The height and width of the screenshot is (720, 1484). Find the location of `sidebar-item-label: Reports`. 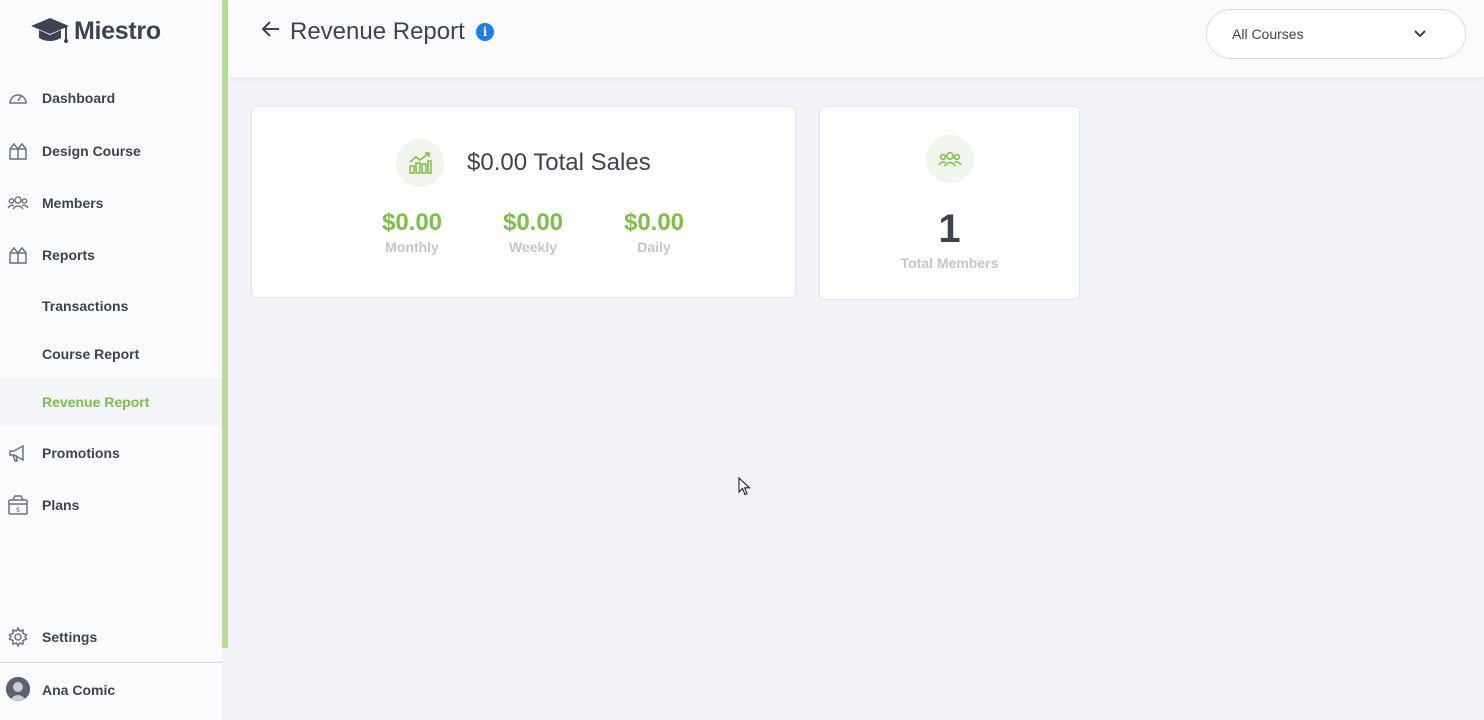

sidebar-item-label: Reports is located at coordinates (68, 255).